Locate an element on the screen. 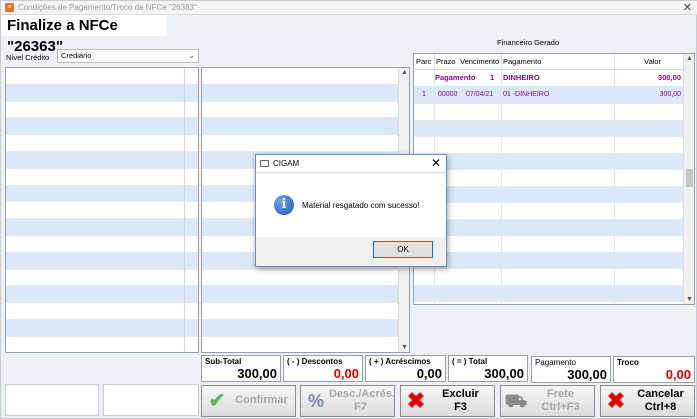  desc-acres-button: % Desc./Acrés. F7 is located at coordinates (347, 401).